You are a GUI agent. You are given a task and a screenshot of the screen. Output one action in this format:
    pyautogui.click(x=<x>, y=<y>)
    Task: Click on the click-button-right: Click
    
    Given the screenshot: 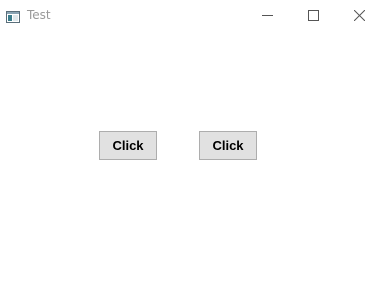 What is the action you would take?
    pyautogui.click(x=228, y=145)
    